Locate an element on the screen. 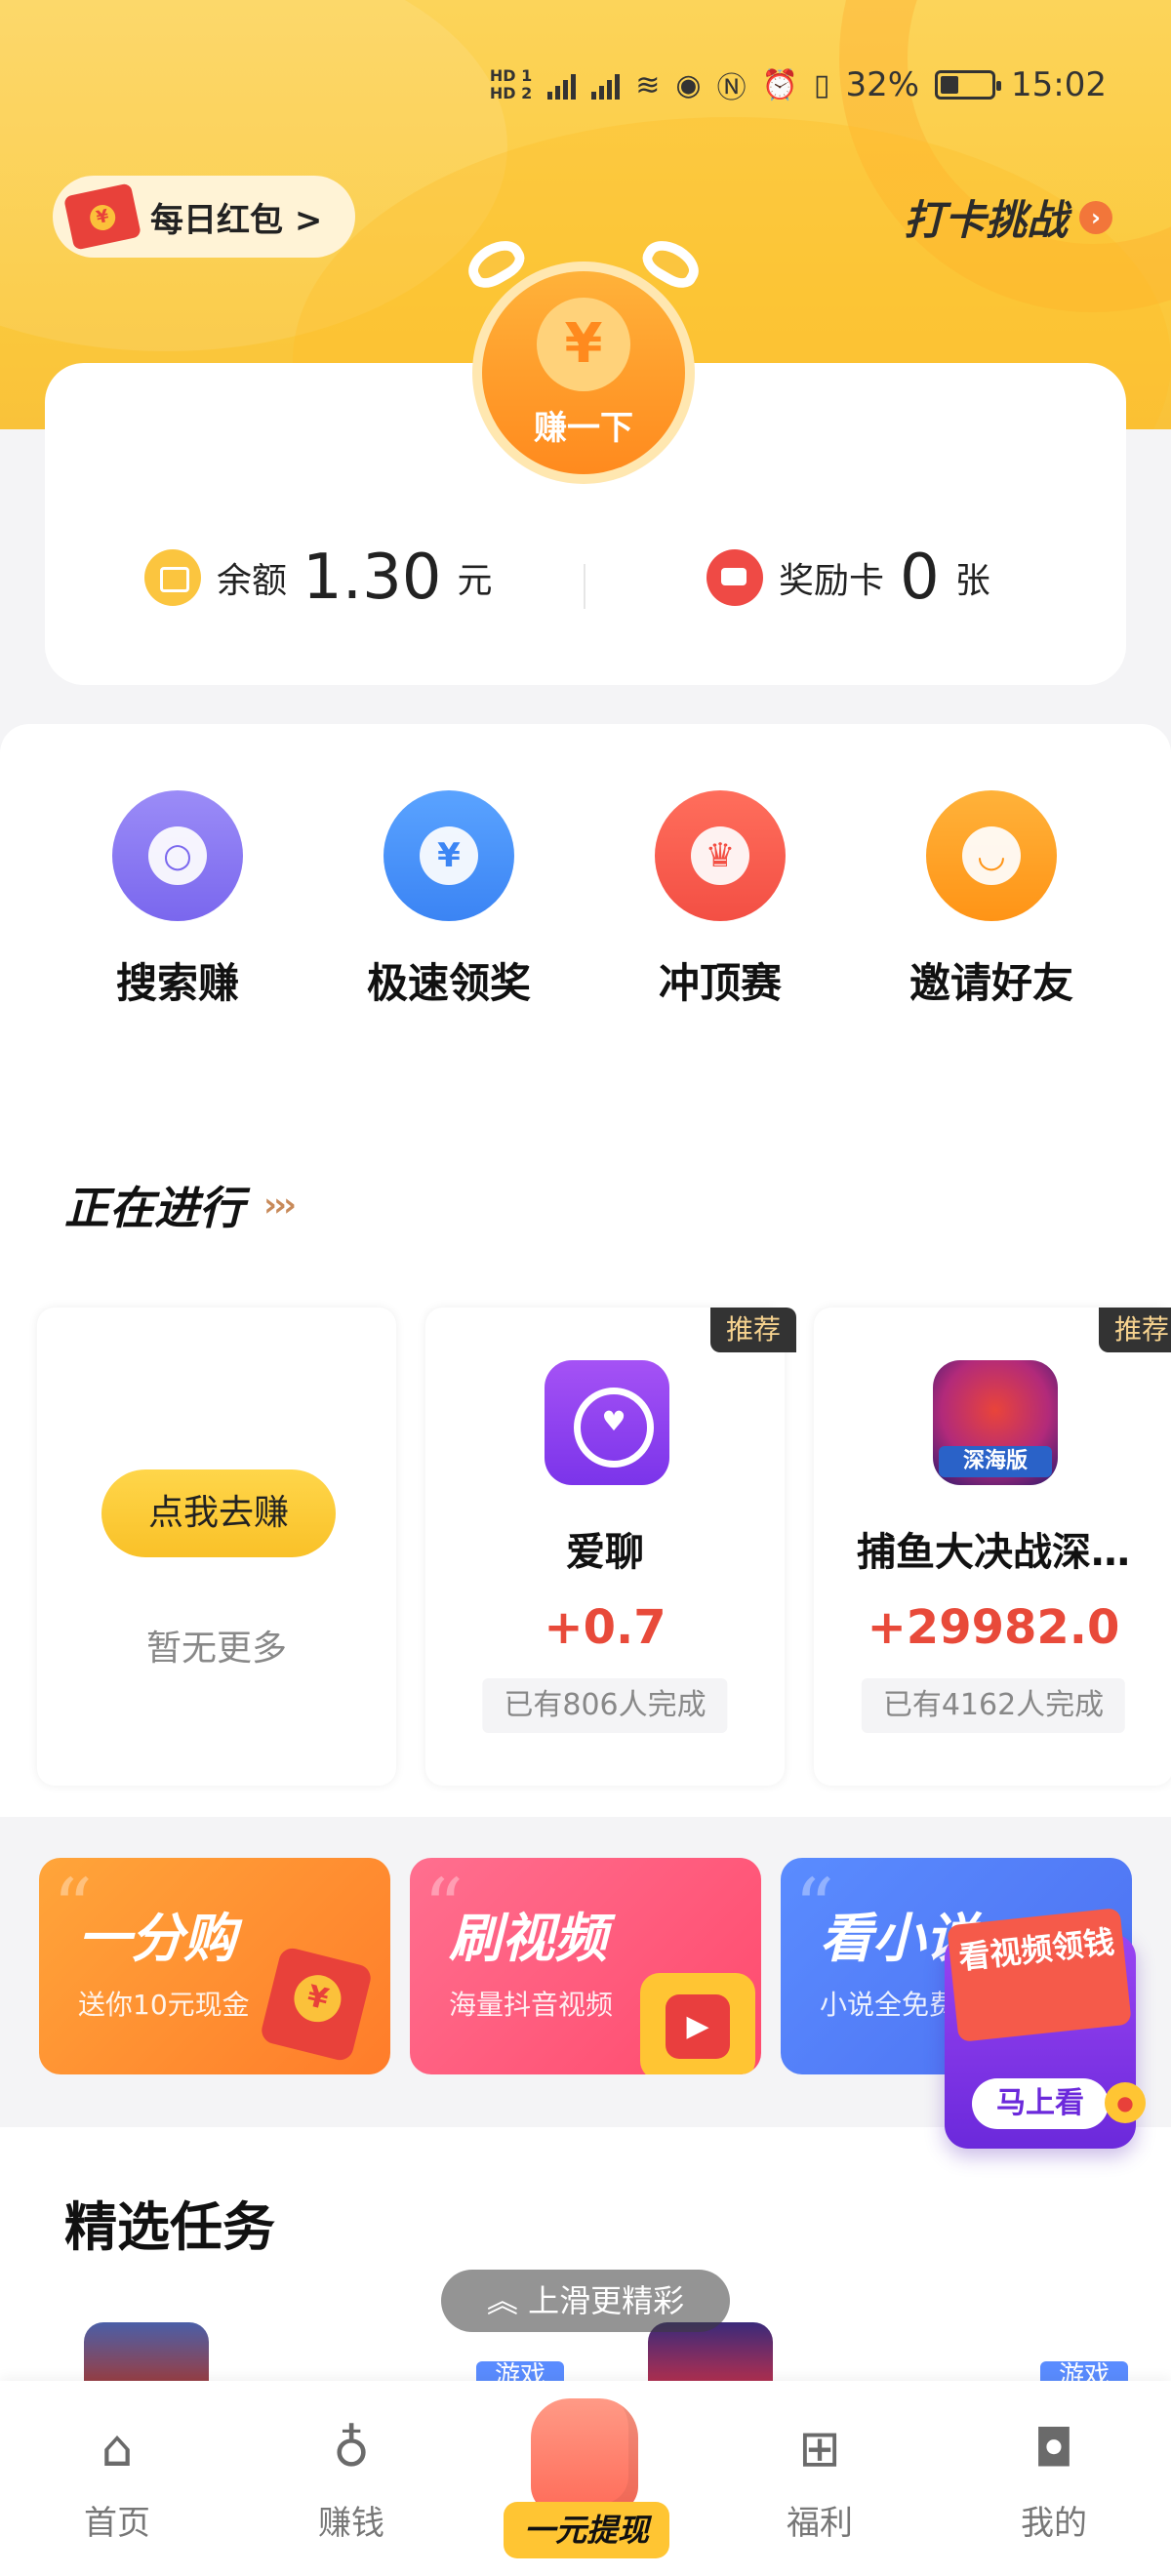  nav-mine: ◘ 我的 is located at coordinates (1054, 2480).